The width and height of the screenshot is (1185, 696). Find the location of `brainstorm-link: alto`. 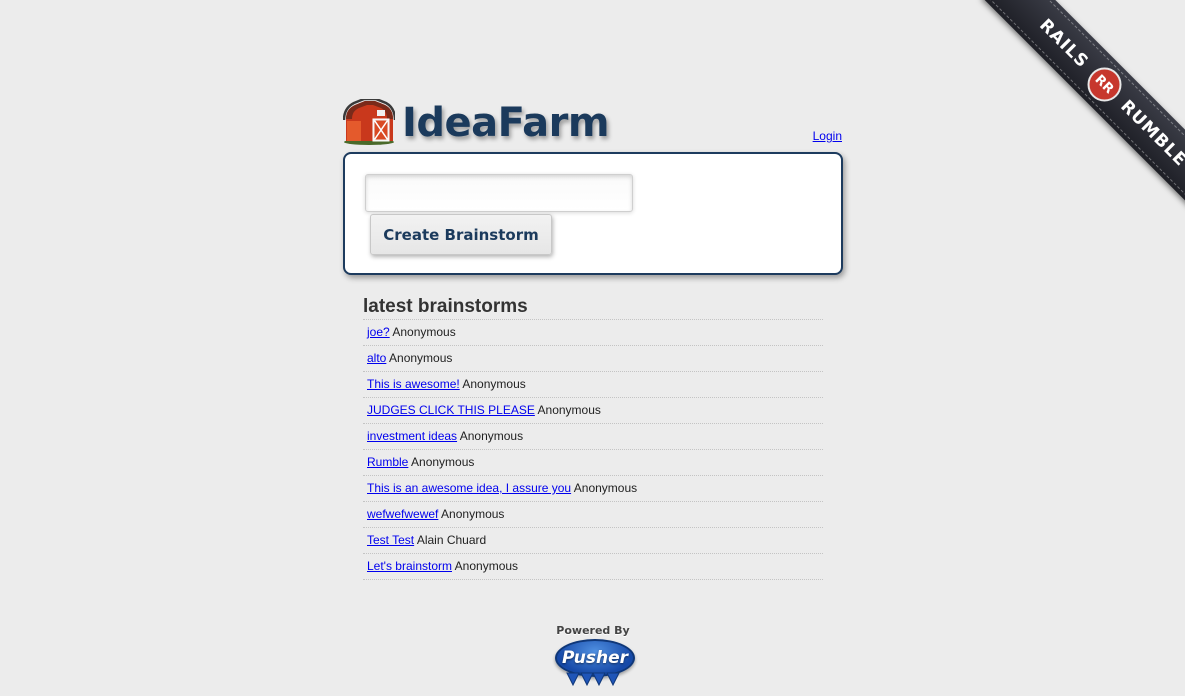

brainstorm-link: alto is located at coordinates (376, 358).